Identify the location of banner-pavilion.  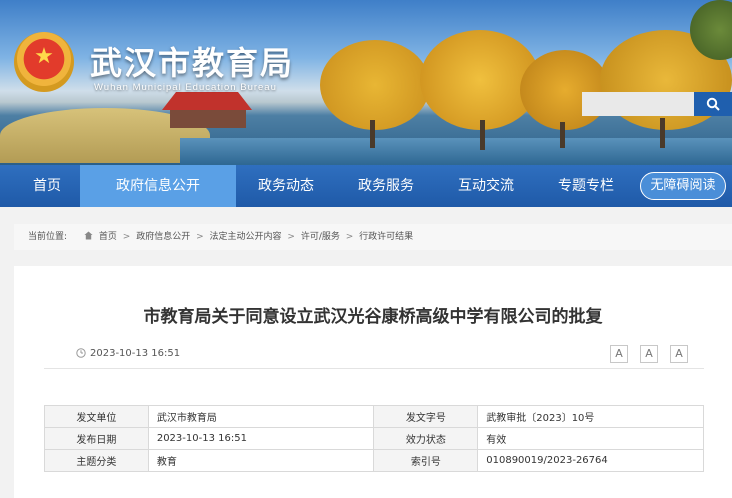
(208, 119).